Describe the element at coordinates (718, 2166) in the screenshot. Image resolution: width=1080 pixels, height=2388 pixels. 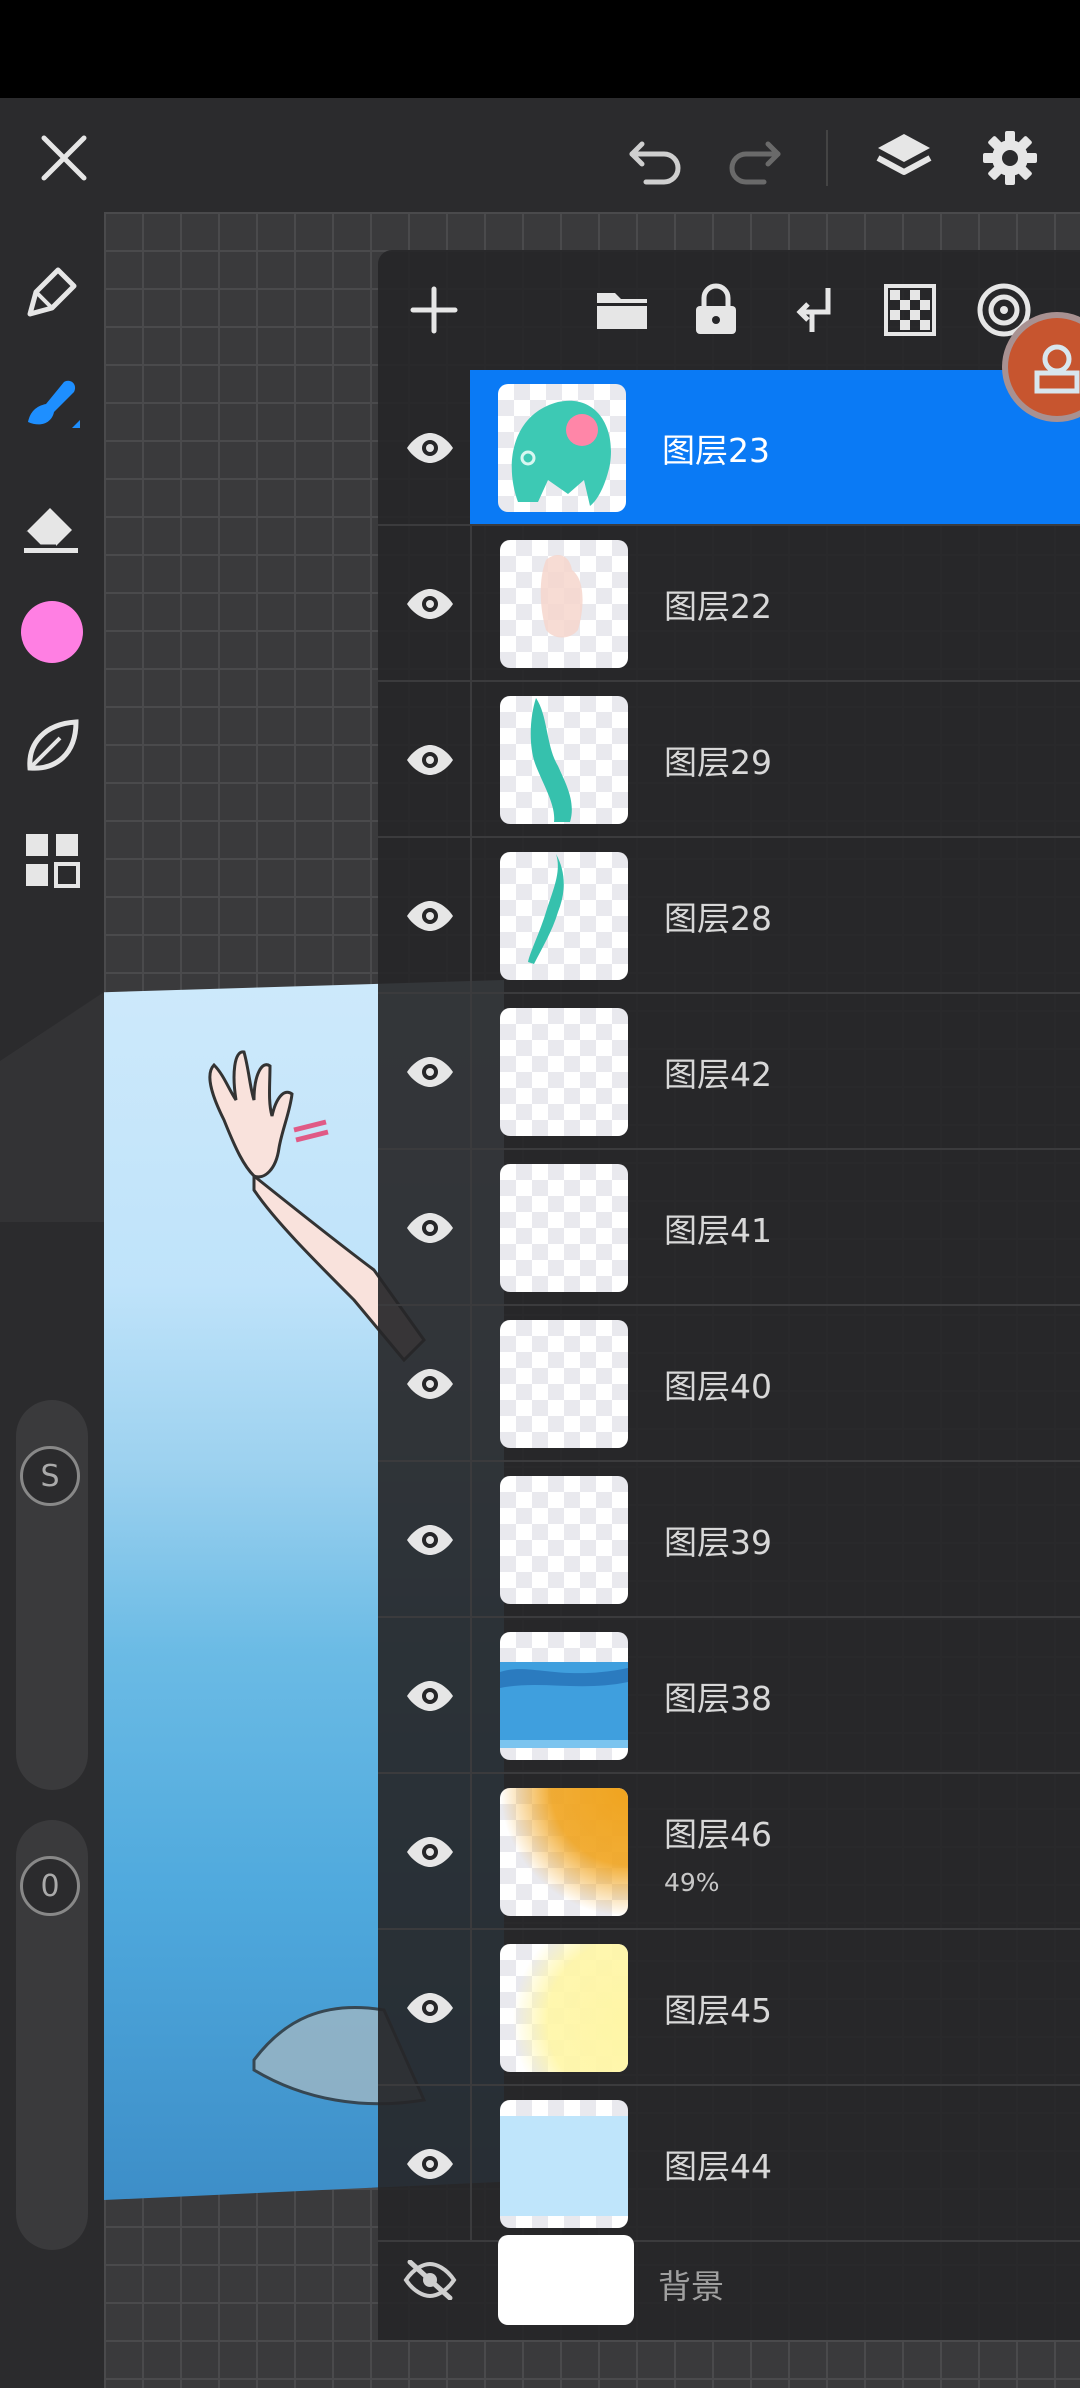
I see `layer-name: 图层44` at that location.